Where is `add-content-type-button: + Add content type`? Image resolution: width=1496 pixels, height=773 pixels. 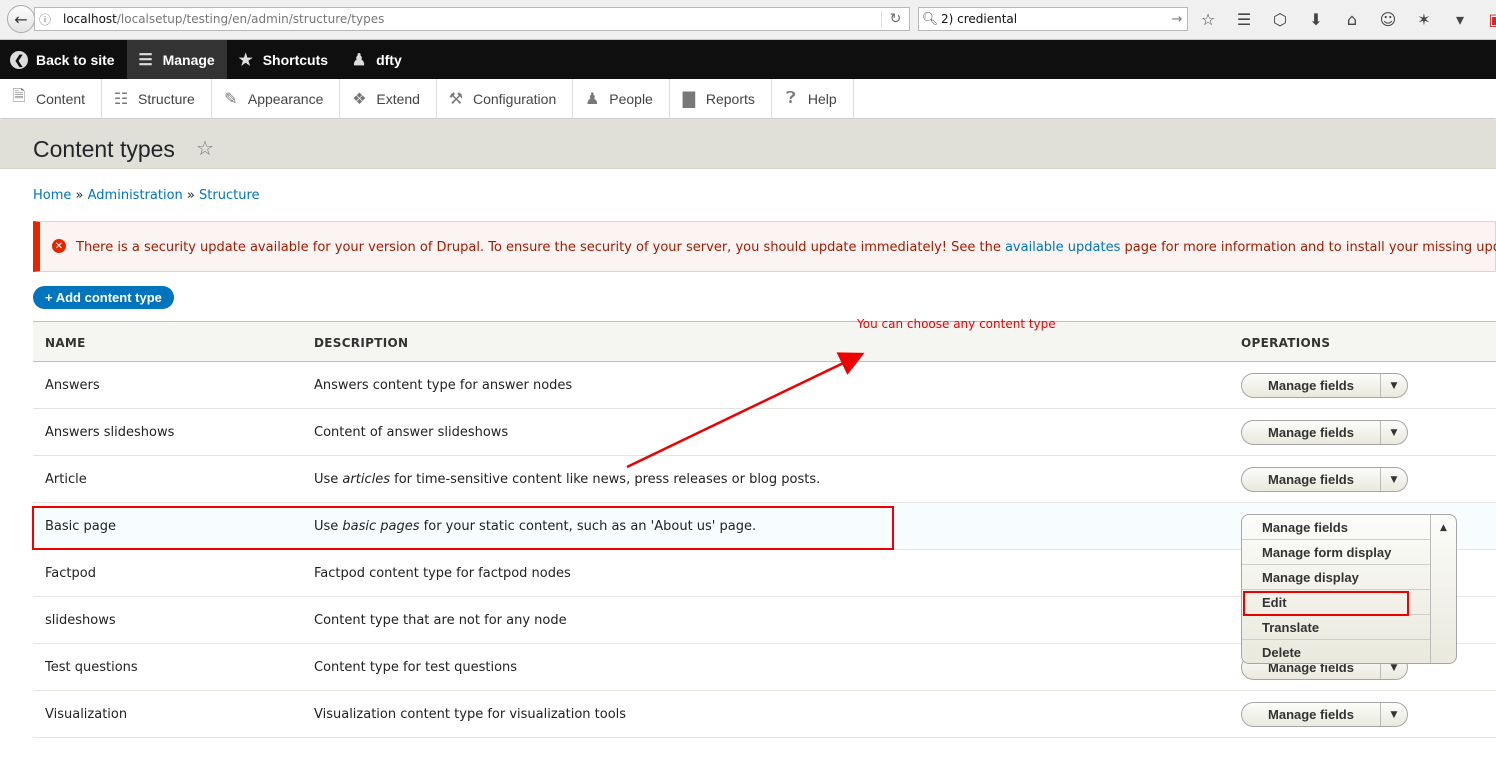
add-content-type-button: + Add content type is located at coordinates (103, 297).